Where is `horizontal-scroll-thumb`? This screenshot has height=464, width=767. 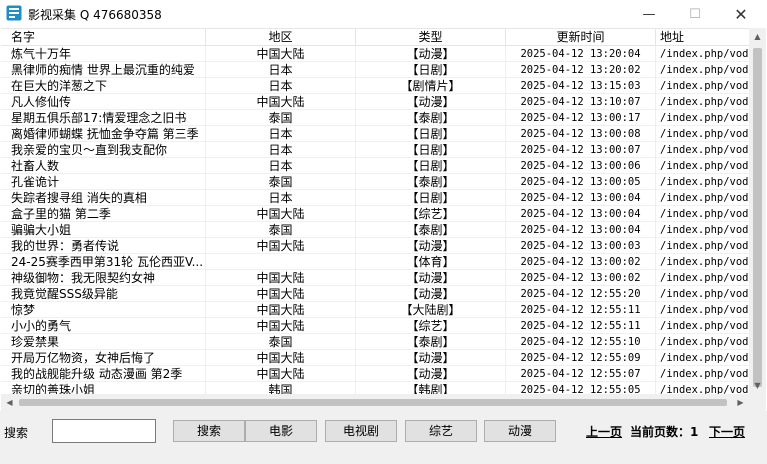 horizontal-scroll-thumb is located at coordinates (373, 402).